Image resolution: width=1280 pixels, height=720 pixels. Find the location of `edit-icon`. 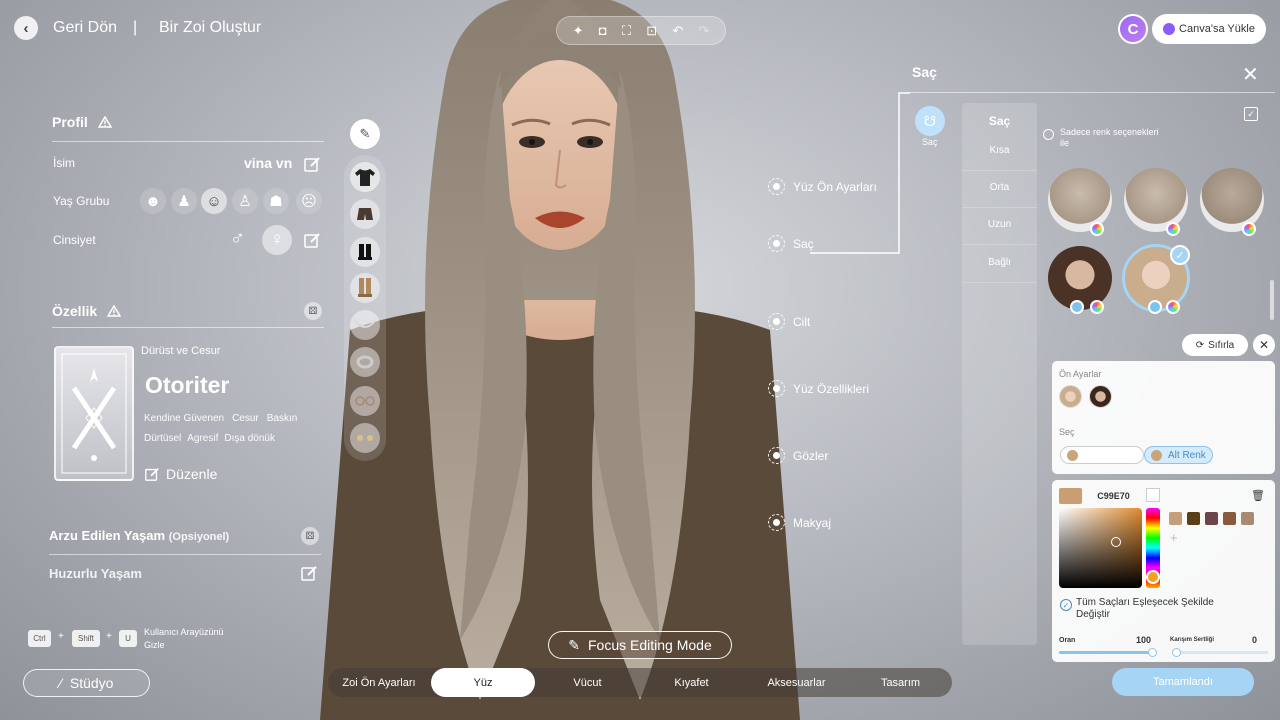

edit-icon is located at coordinates (152, 474).